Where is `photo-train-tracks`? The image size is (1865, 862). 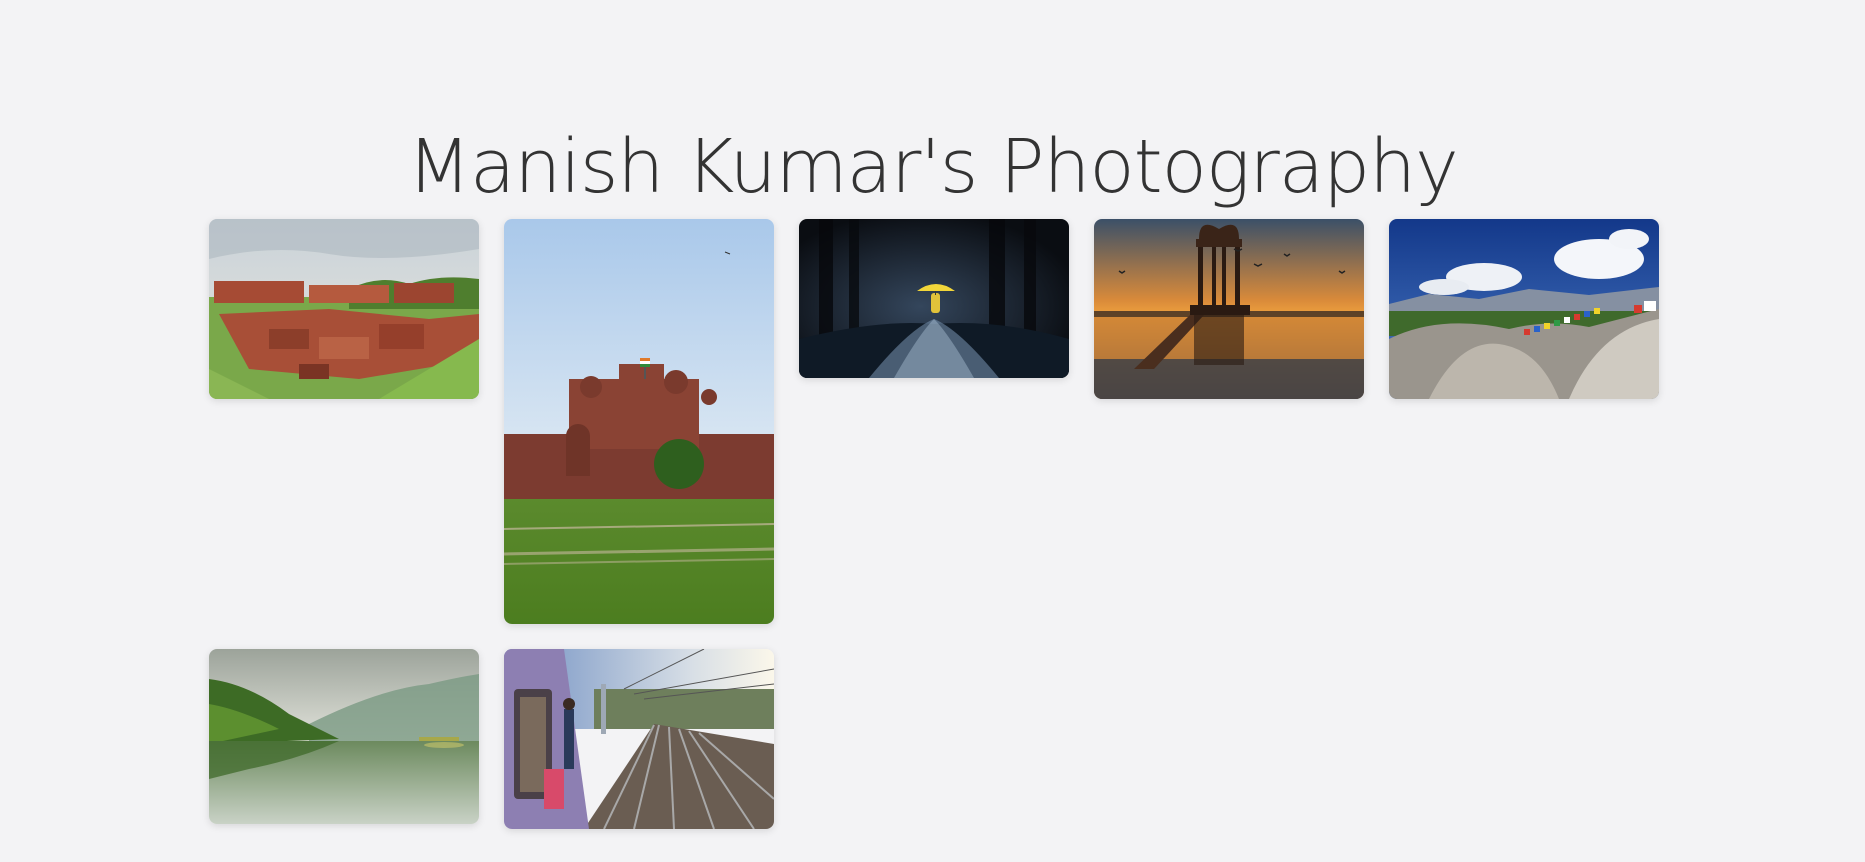 photo-train-tracks is located at coordinates (639, 739).